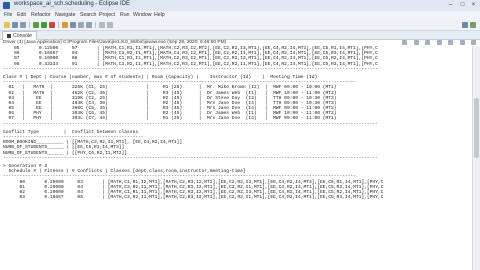 This screenshot has height=270, width=480. What do you see at coordinates (89, 25) in the screenshot?
I see `search-icon` at bounding box center [89, 25].